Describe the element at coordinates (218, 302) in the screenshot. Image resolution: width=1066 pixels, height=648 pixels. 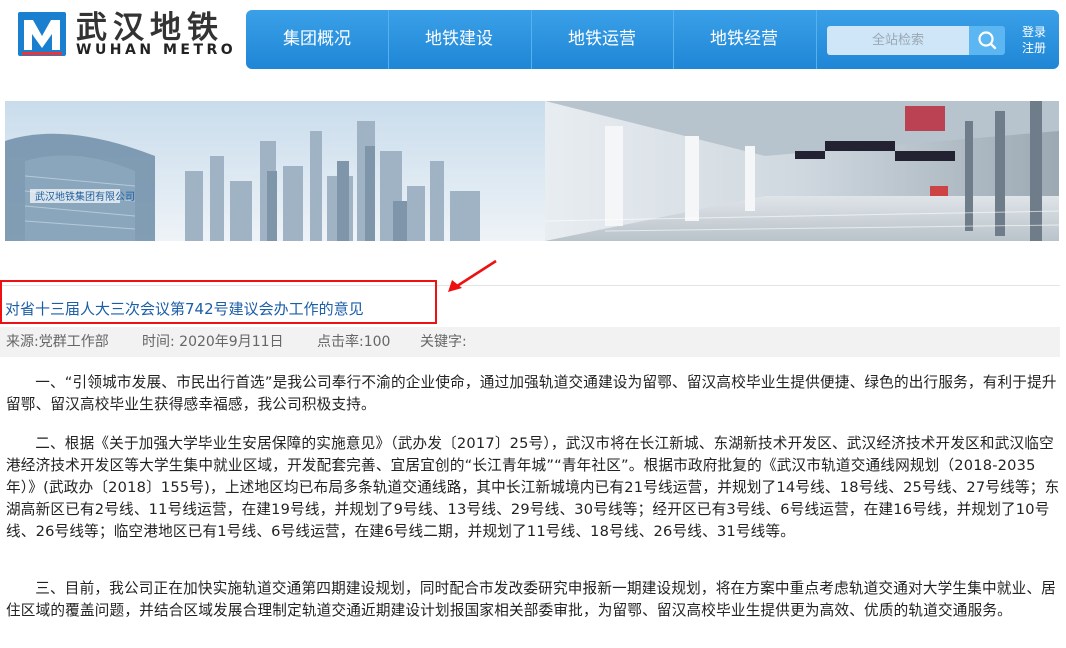
I see `title-highlight-box` at that location.